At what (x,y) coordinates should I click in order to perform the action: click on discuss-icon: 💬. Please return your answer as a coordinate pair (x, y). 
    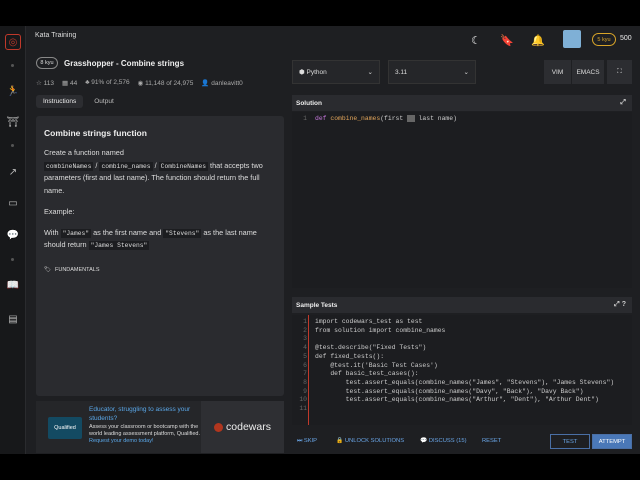
    Looking at the image, I should click on (13, 235).